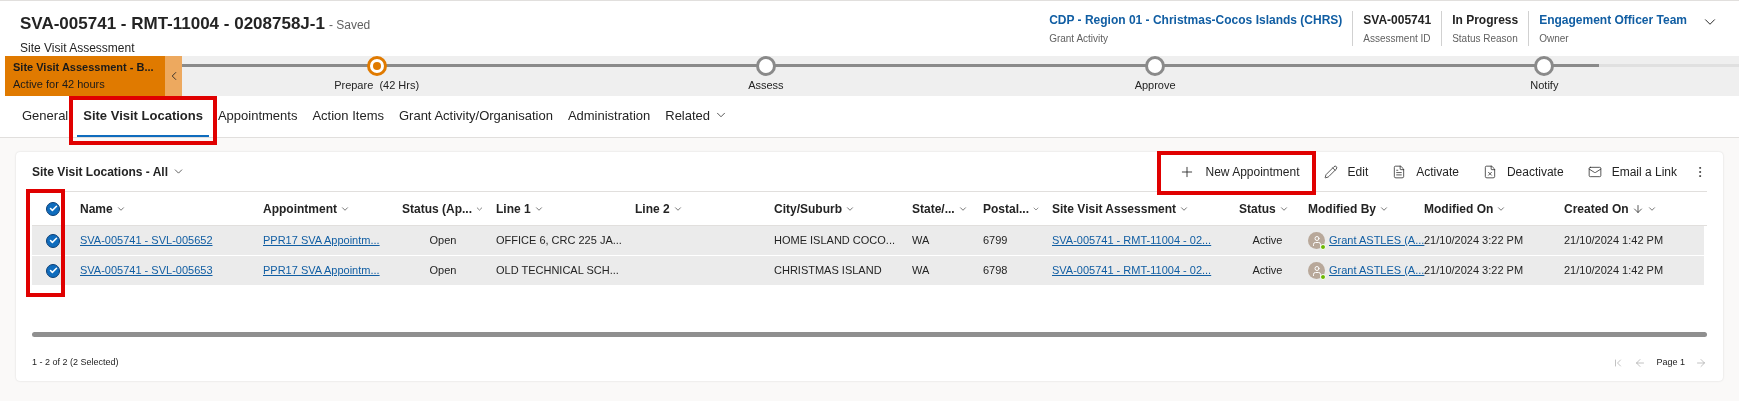 The height and width of the screenshot is (401, 1739). I want to click on table-cell-text: 6798, so click(995, 271).